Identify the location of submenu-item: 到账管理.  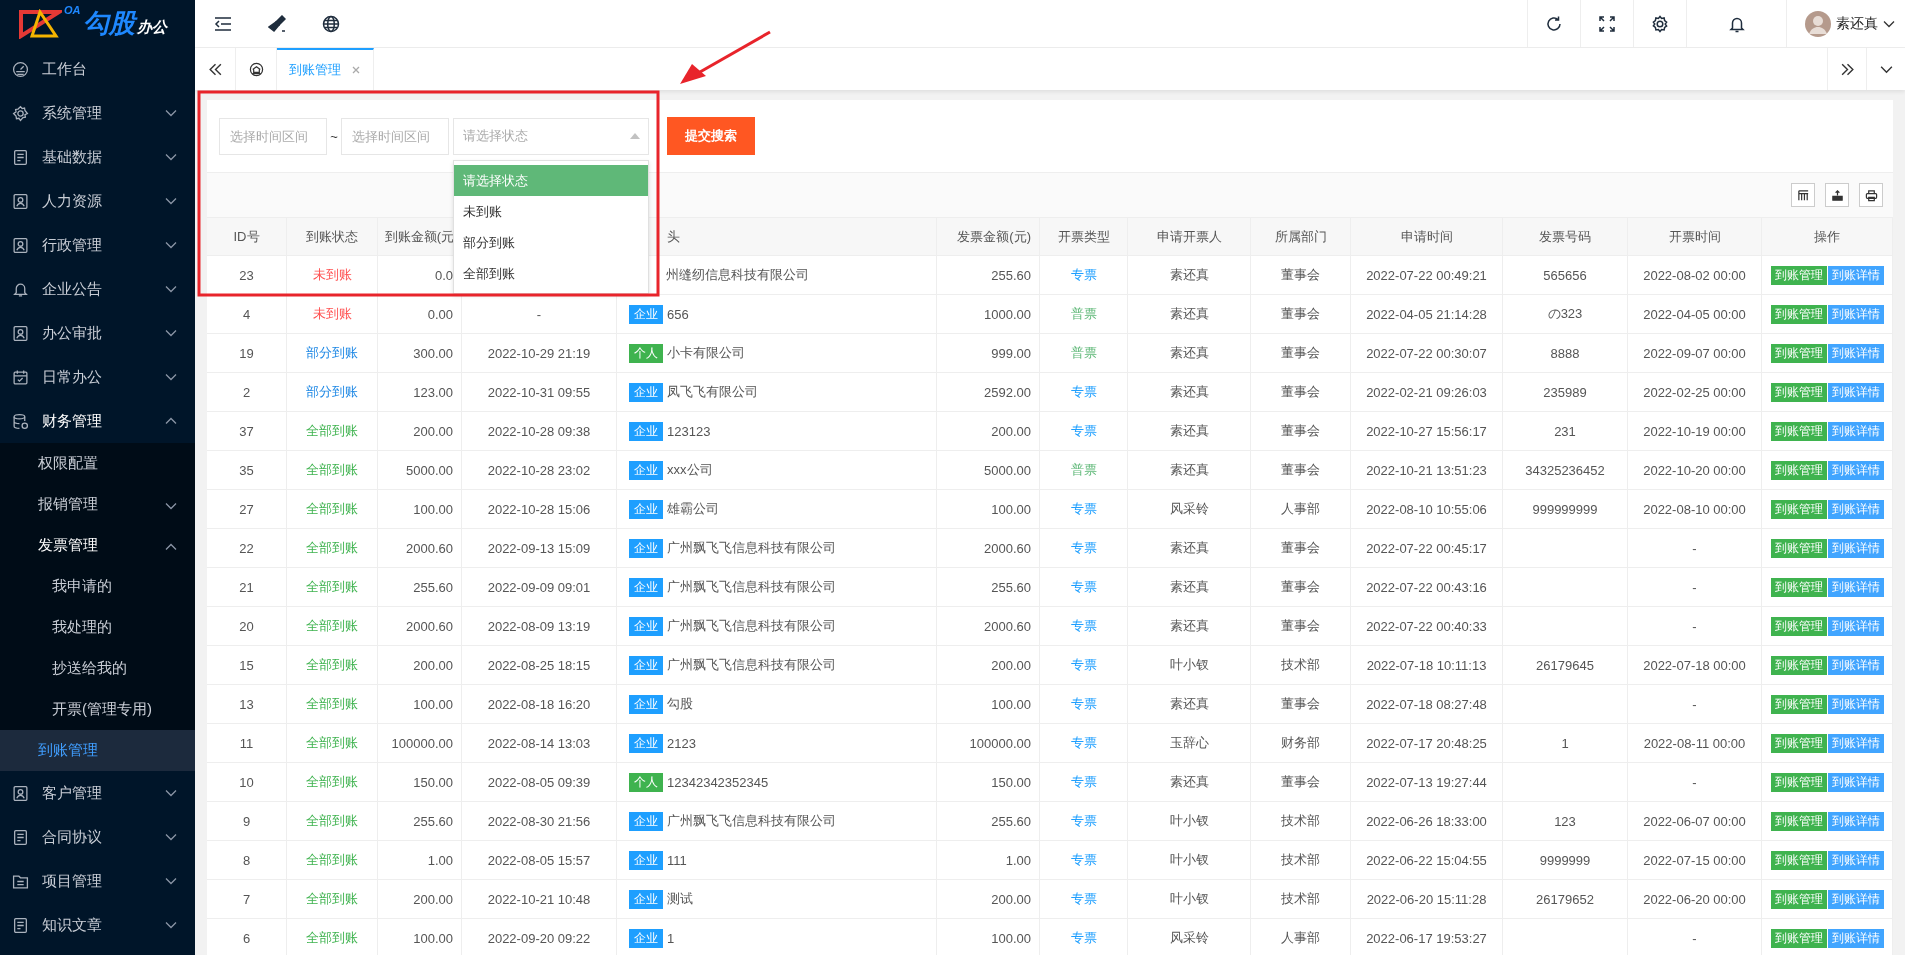
(97, 750).